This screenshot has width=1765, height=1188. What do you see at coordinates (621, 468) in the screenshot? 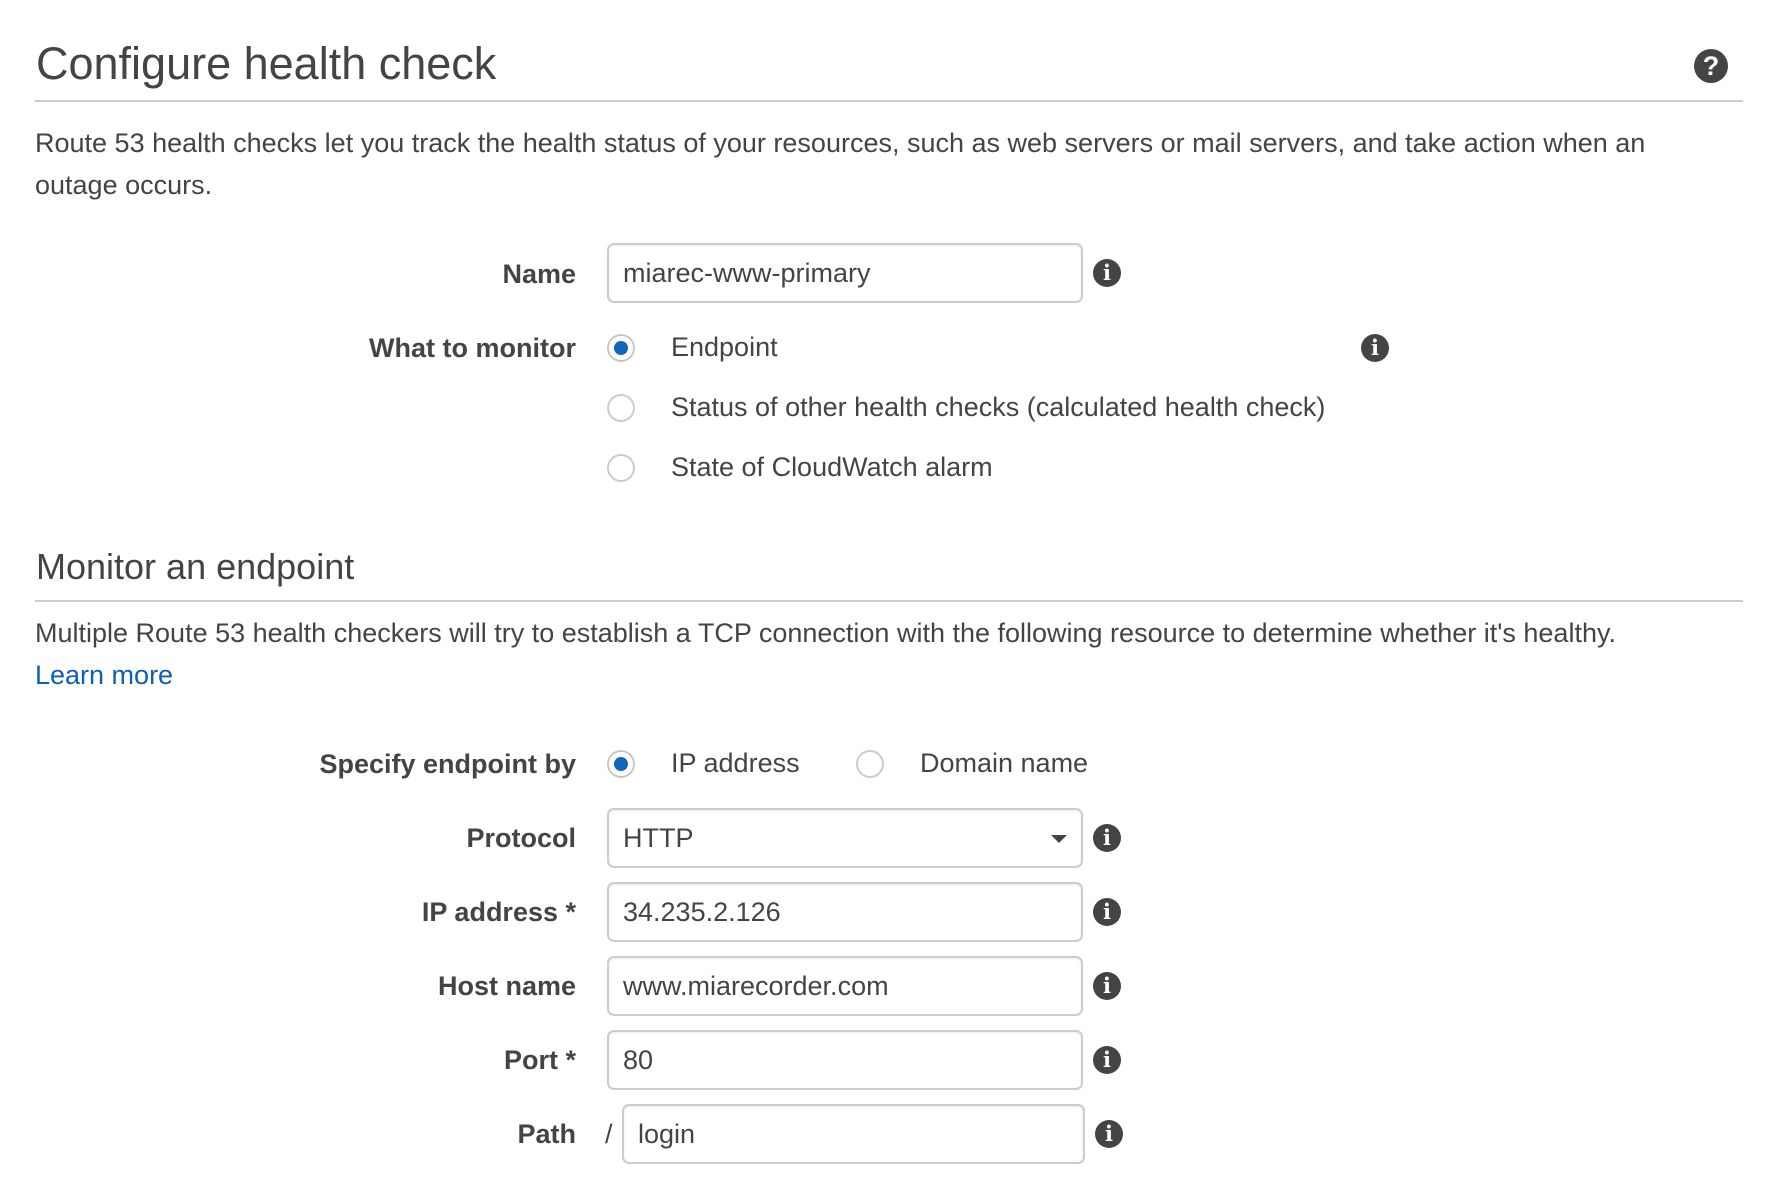
I see `radio-cloudwatch-alarm` at bounding box center [621, 468].